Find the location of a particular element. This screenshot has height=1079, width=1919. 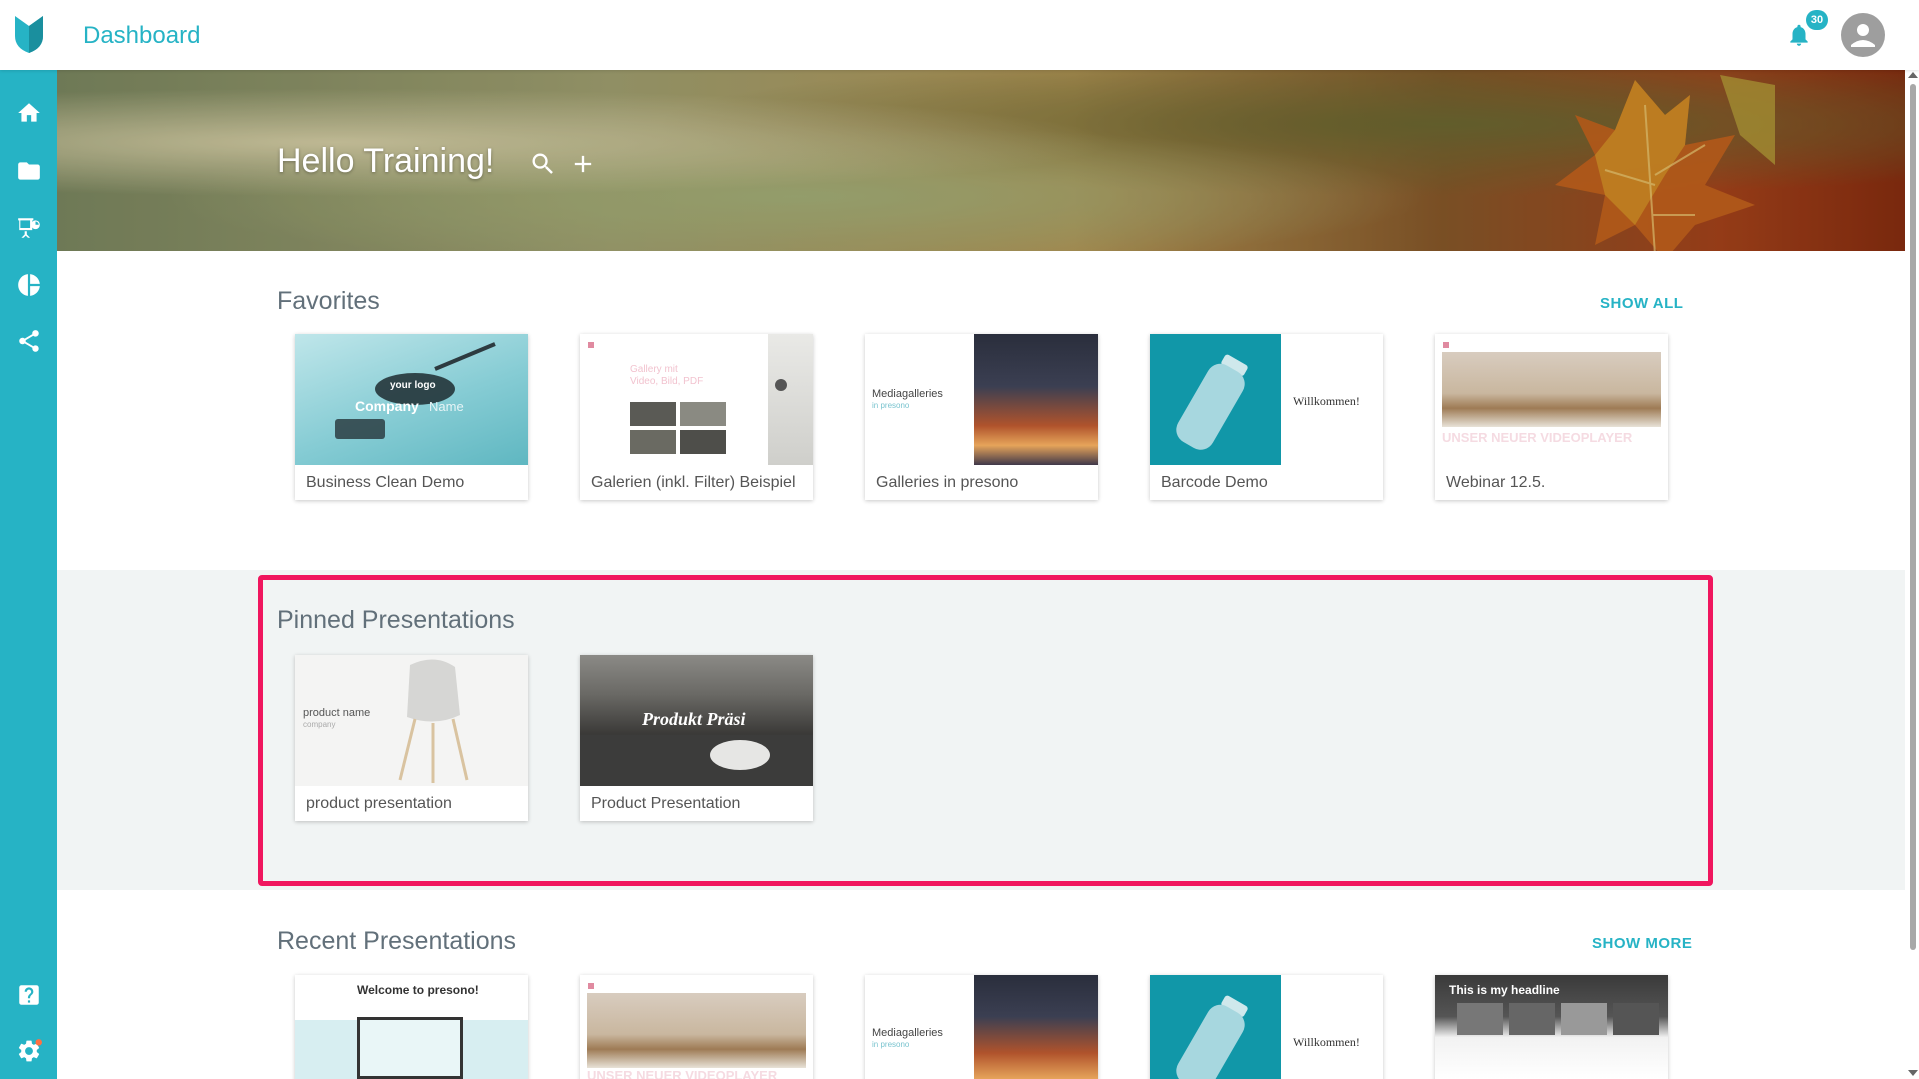

logo-icon is located at coordinates (29, 34).